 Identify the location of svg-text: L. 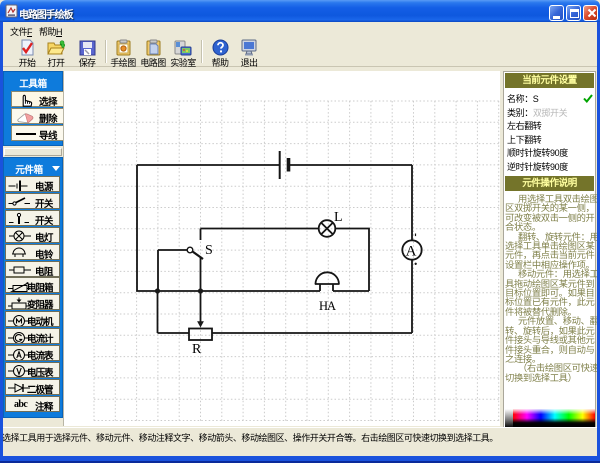
(338, 217).